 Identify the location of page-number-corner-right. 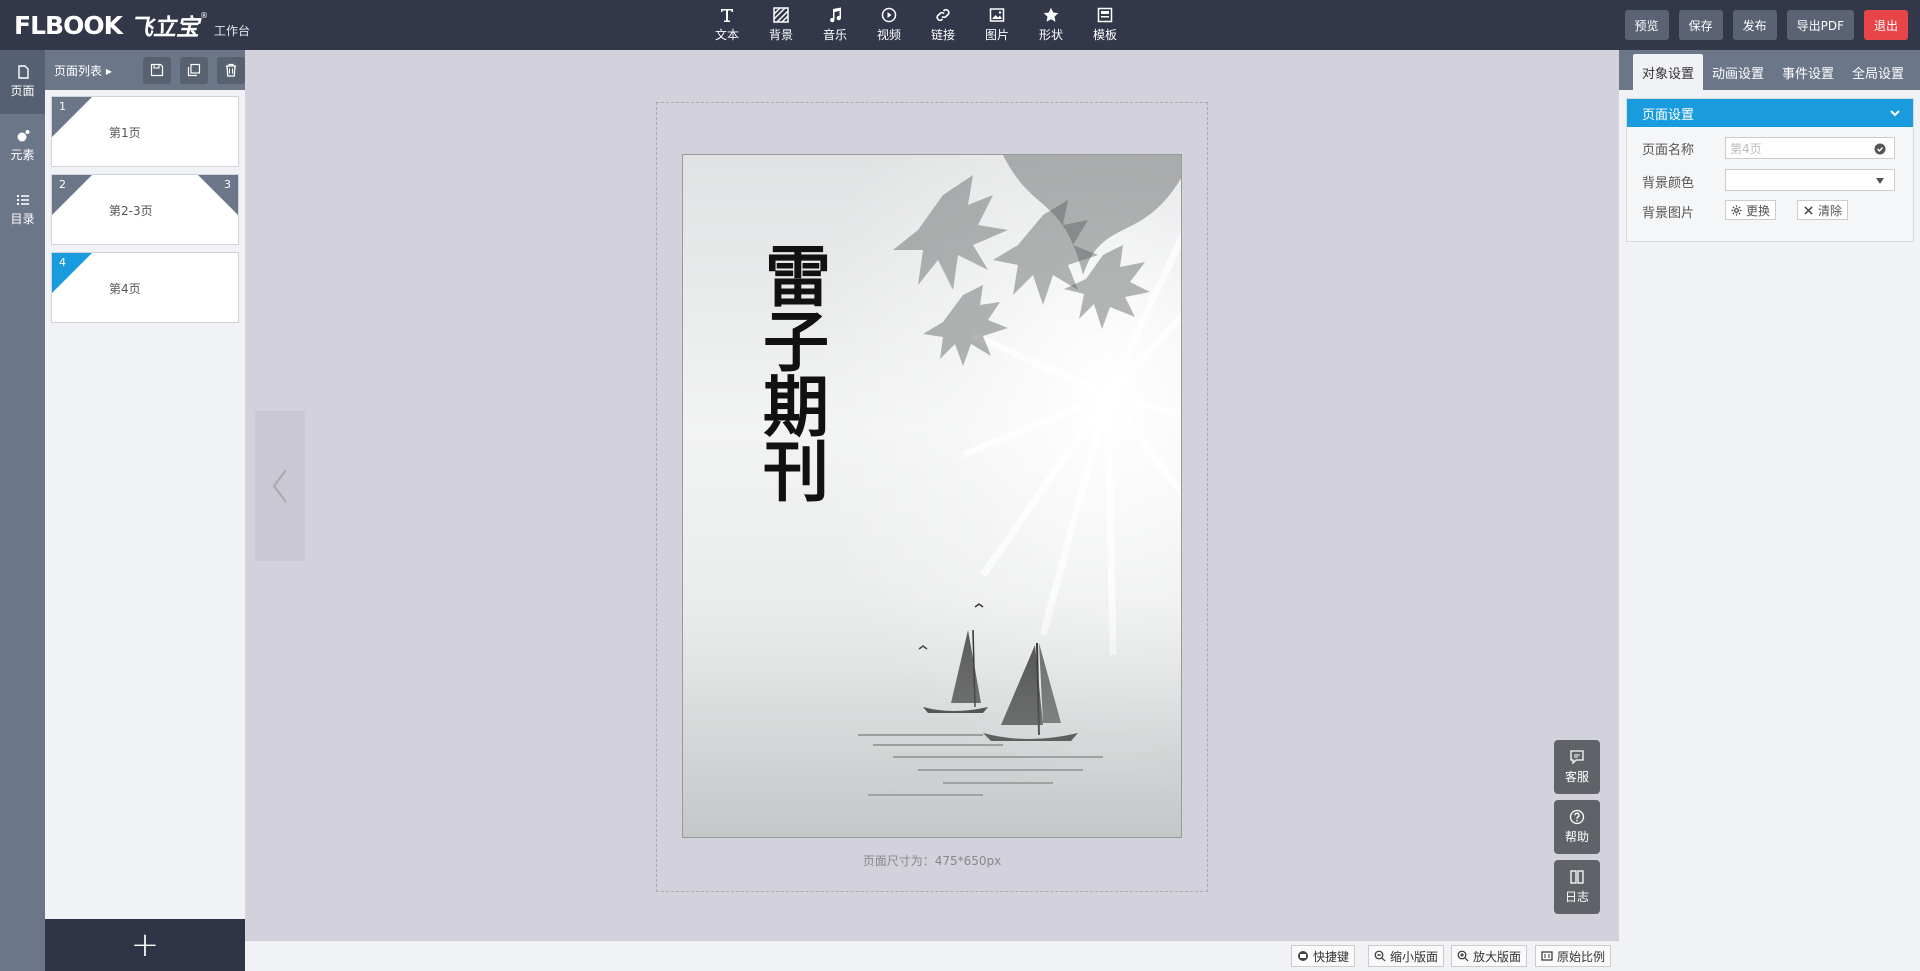
(218, 195).